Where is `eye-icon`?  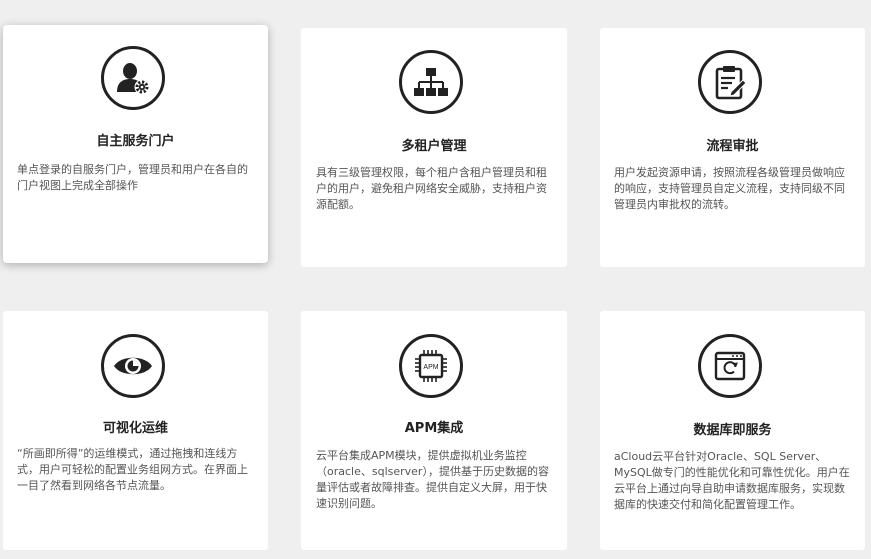 eye-icon is located at coordinates (133, 366).